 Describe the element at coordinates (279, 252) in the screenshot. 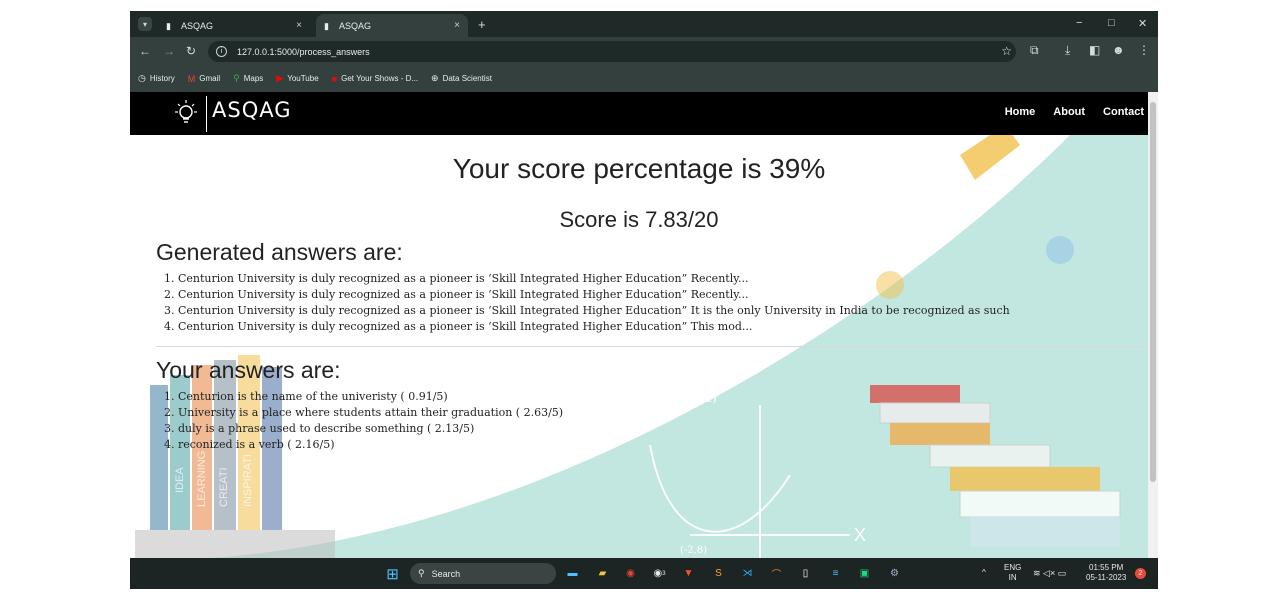

I see `generated-answers-title: Generated answers are:` at that location.